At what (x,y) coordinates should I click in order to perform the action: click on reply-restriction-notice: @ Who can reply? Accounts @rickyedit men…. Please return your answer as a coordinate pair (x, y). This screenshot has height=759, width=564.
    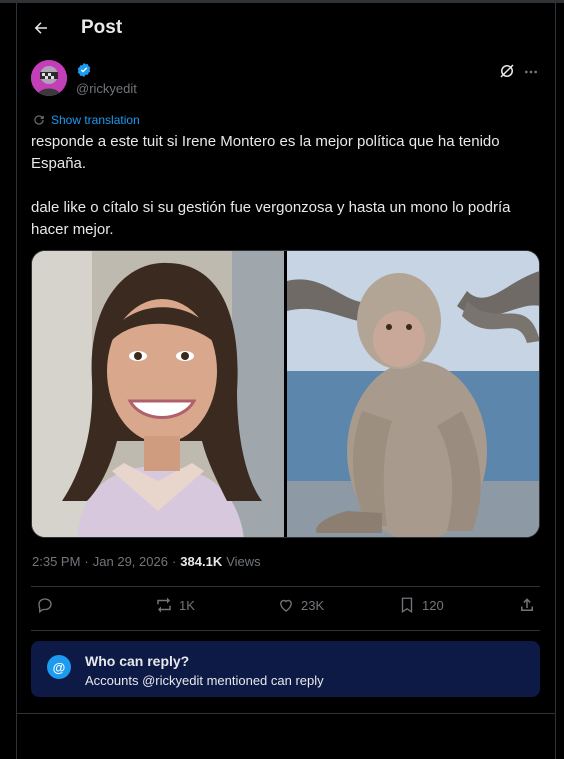
    Looking at the image, I should click on (285, 669).